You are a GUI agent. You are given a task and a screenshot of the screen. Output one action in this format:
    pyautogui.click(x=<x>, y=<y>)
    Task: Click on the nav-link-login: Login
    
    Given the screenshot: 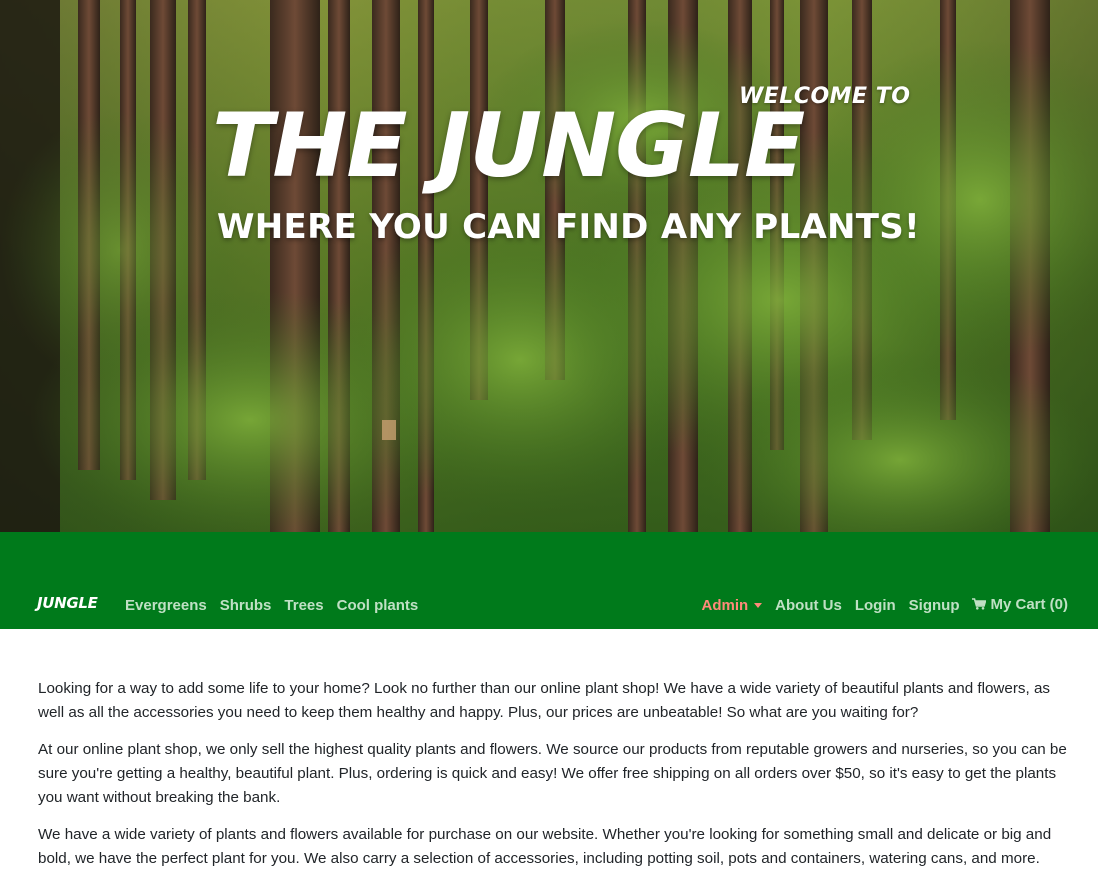 What is the action you would take?
    pyautogui.click(x=875, y=605)
    